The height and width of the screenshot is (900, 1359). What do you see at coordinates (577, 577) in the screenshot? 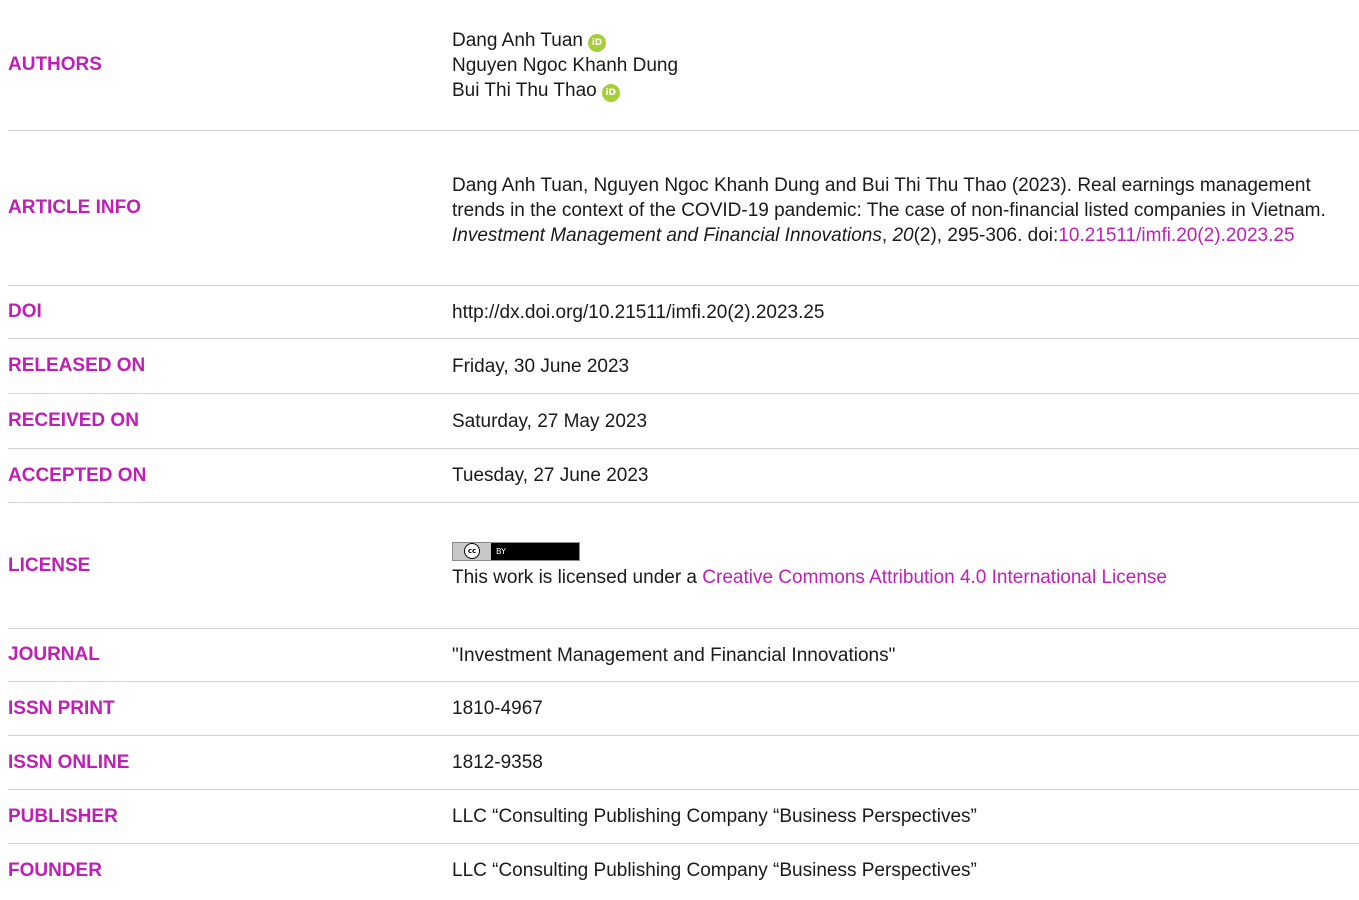
I see `license-text: This work is licensed under a` at bounding box center [577, 577].